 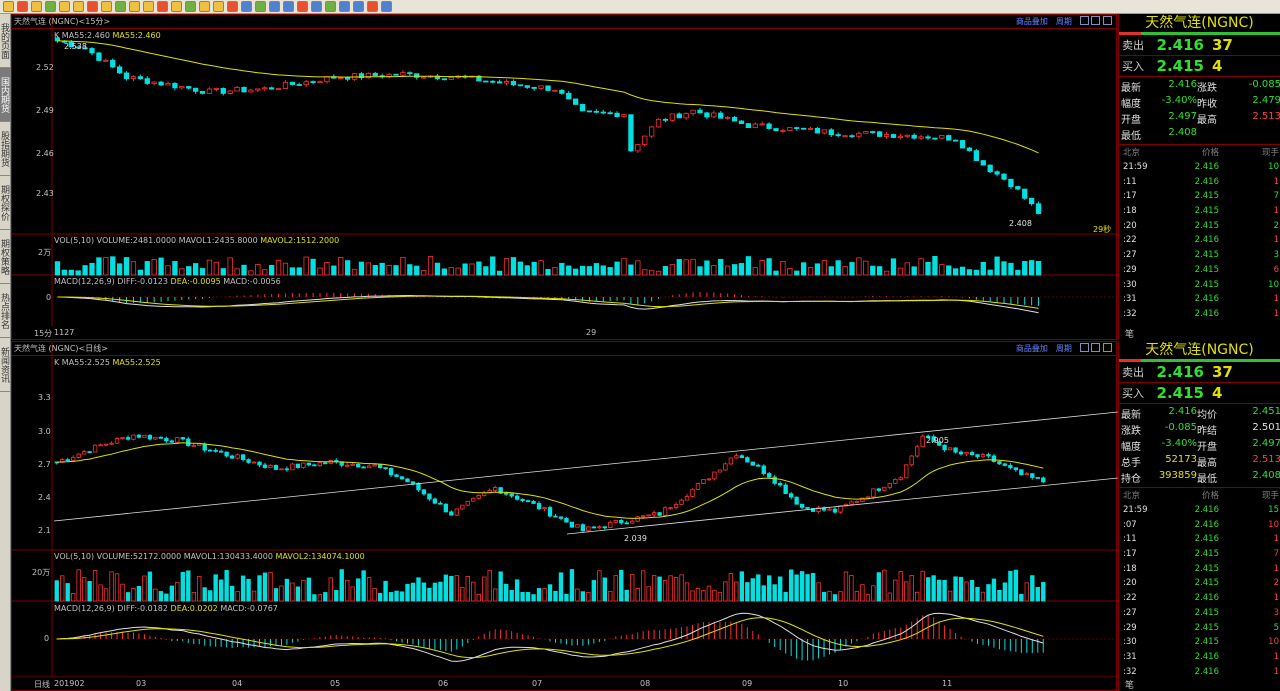 I want to click on d4-icon, so click(x=218, y=6).